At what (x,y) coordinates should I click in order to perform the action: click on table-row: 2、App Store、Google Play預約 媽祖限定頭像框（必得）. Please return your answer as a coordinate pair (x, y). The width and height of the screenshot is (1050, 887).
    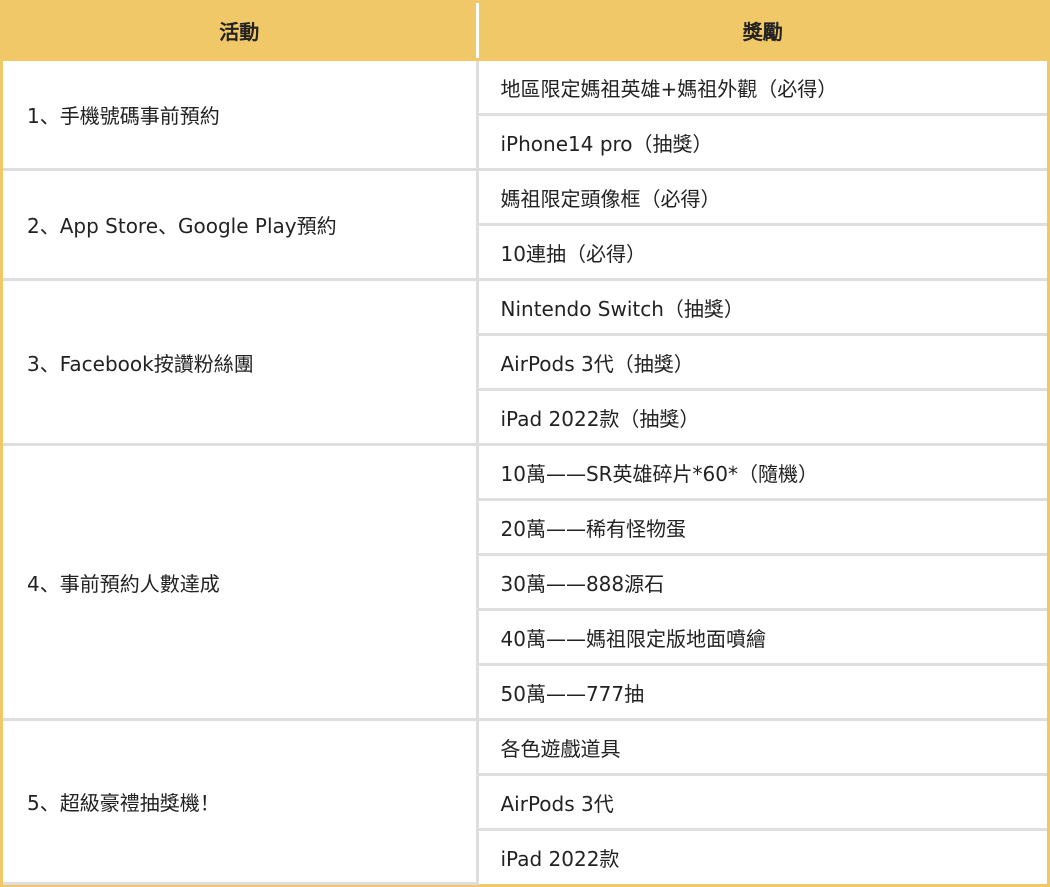
    Looking at the image, I should click on (525, 225).